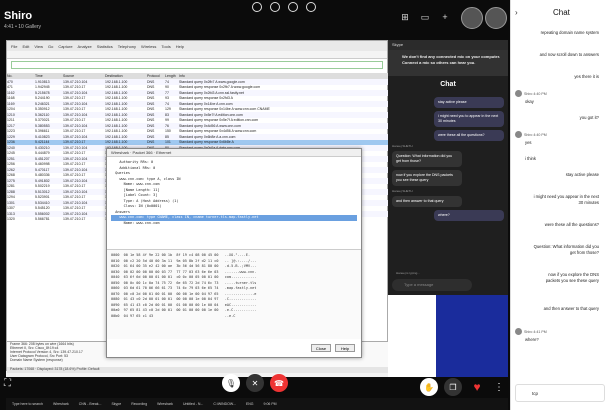 This screenshot has width=608, height=410. I want to click on menu-item-edit: Edit, so click(25, 46).